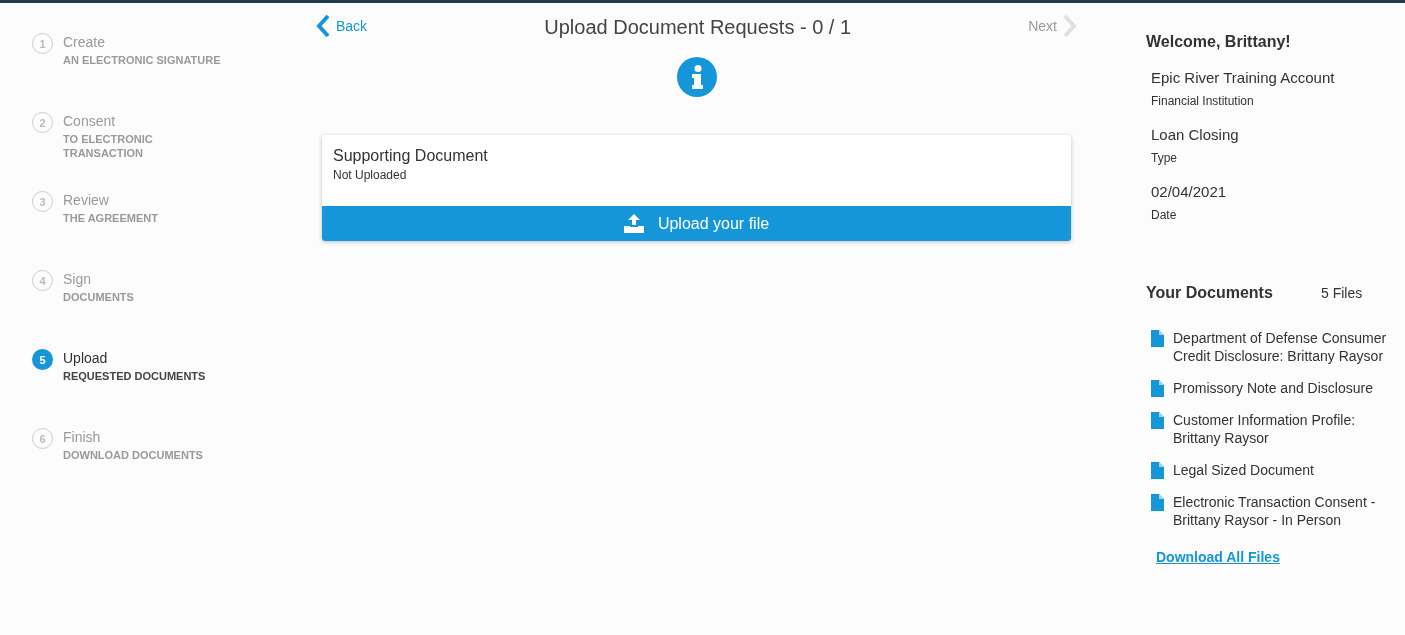 This screenshot has height=635, width=1405. I want to click on step-number: 5, so click(42, 359).